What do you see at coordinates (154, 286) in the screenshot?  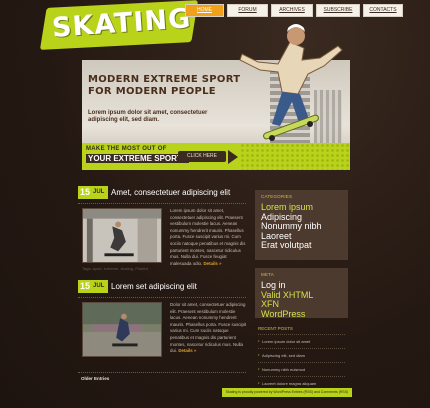 I see `post-title: Lorem set adipiscing elit` at bounding box center [154, 286].